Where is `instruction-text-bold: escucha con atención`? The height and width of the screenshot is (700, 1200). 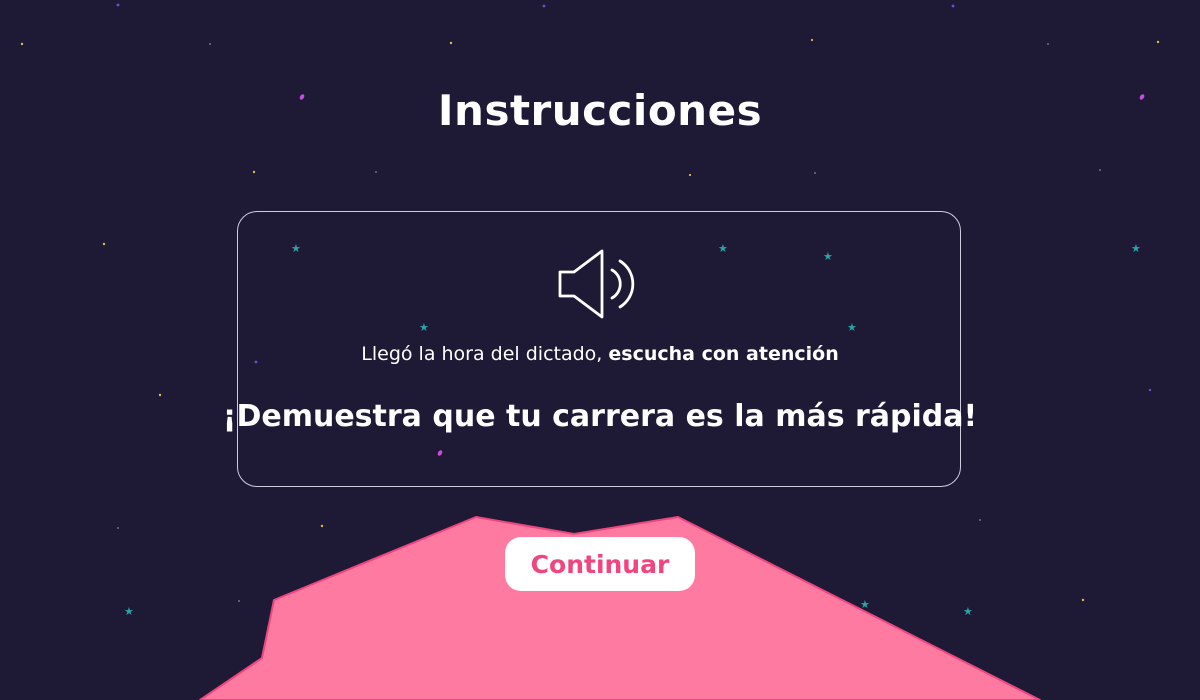 instruction-text-bold: escucha con atención is located at coordinates (723, 354).